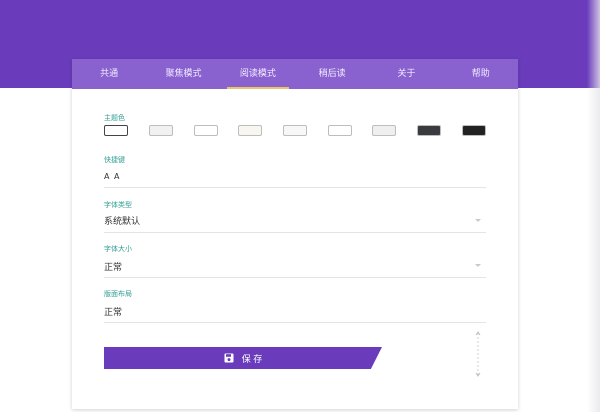 The height and width of the screenshot is (412, 600). Describe the element at coordinates (112, 176) in the screenshot. I see `shortcut-input: A A` at that location.